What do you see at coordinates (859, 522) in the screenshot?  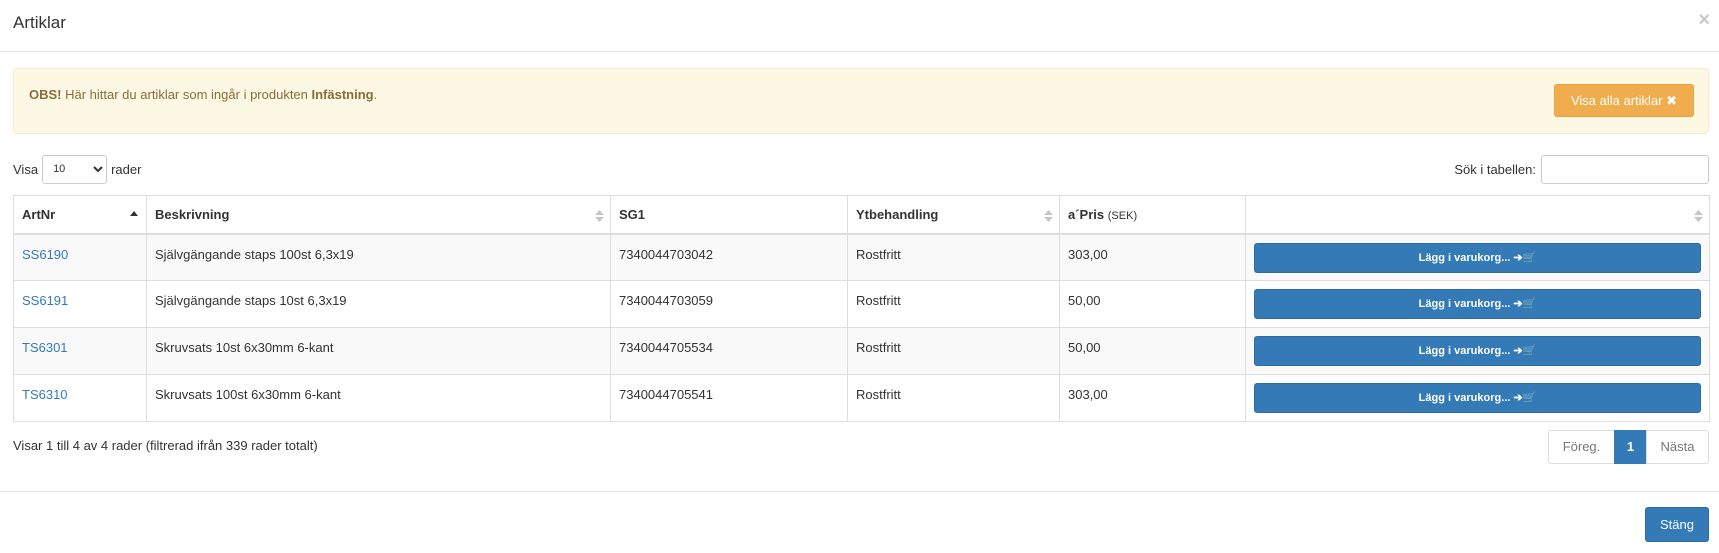 I see `modal-footer: Stäng` at bounding box center [859, 522].